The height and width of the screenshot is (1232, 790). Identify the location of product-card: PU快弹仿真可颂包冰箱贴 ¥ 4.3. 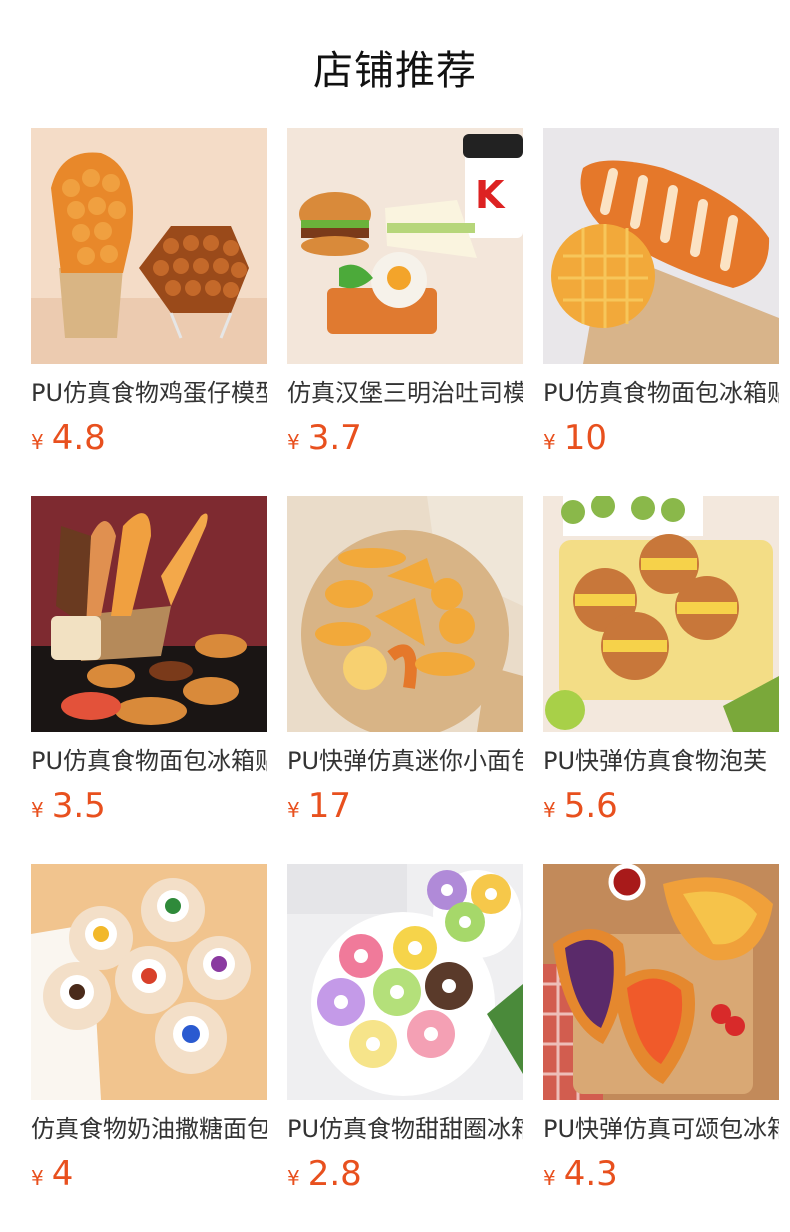
(661, 1029).